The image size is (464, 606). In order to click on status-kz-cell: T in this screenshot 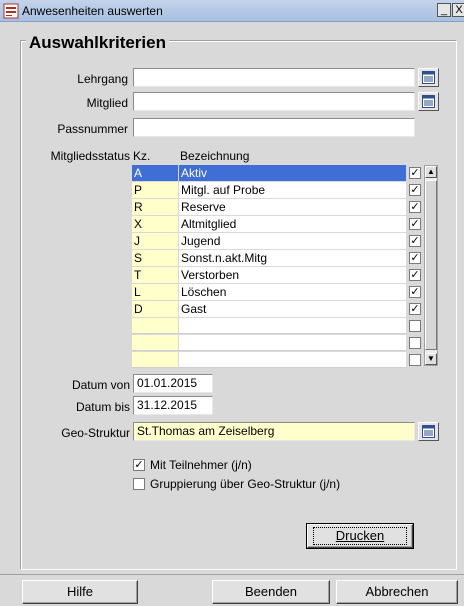, I will do `click(155, 275)`.